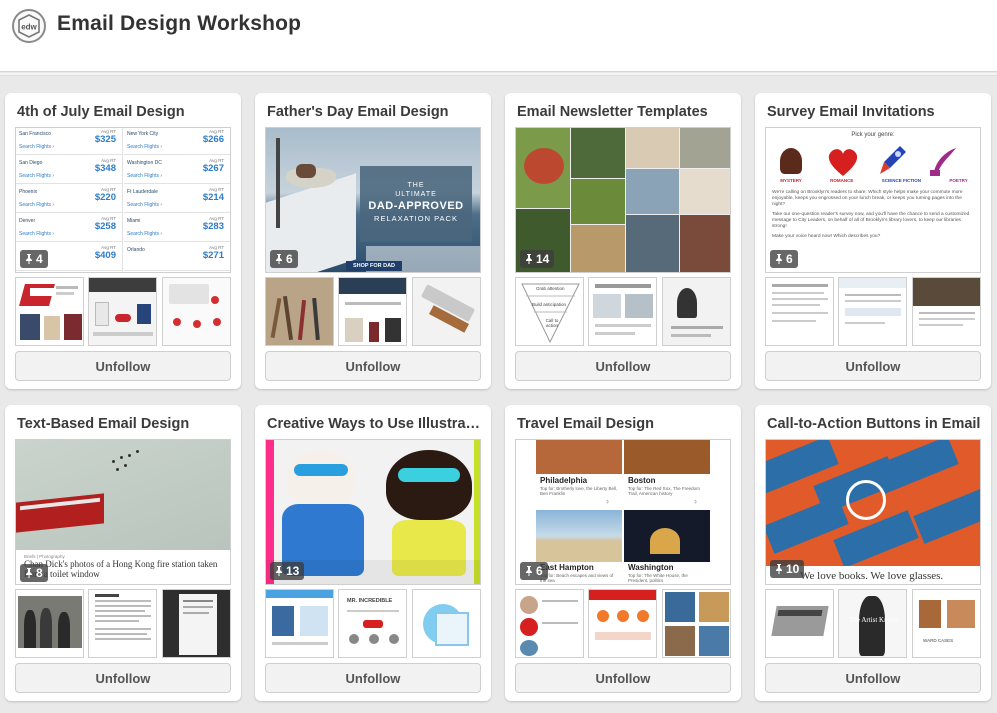 The width and height of the screenshot is (997, 713). I want to click on board-thumbnail: WARD CASES, so click(946, 623).